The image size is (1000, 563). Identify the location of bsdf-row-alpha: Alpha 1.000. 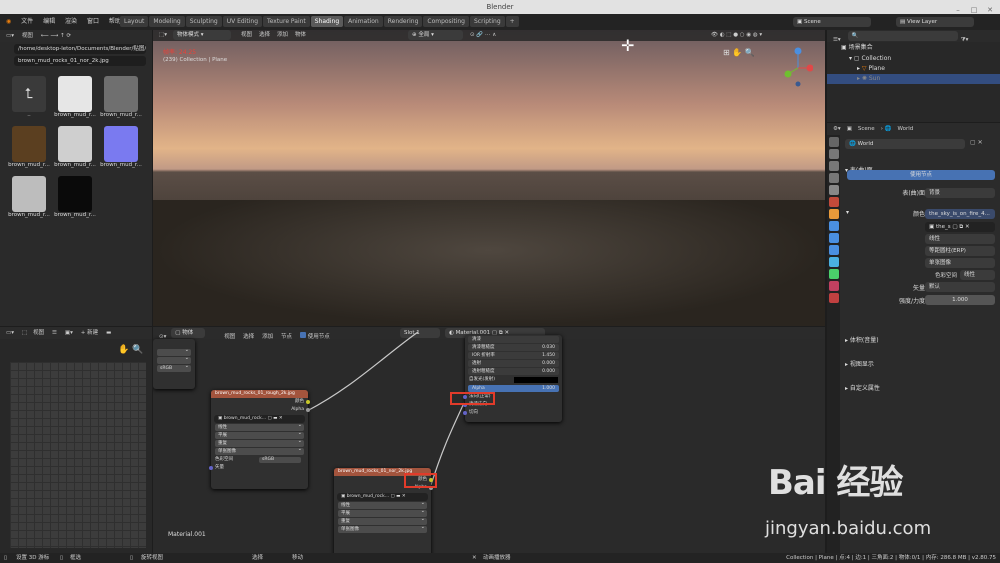
(513, 388).